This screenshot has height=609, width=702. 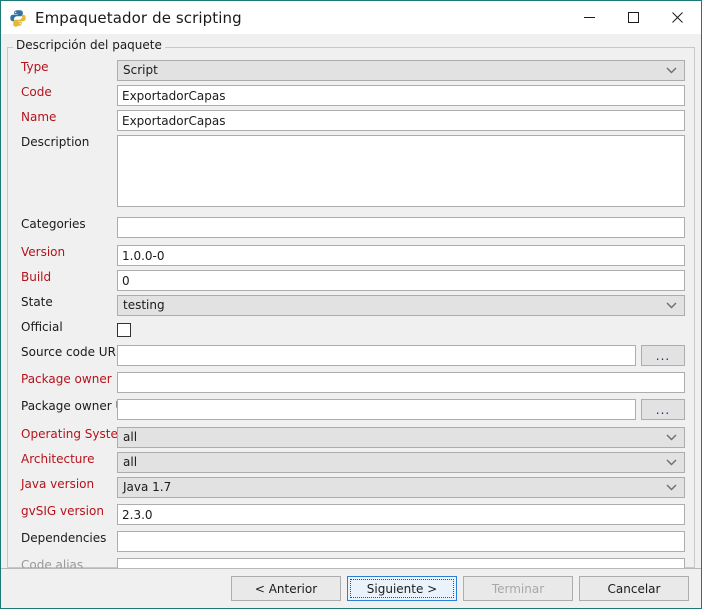 What do you see at coordinates (62, 511) in the screenshot?
I see `label-gvsig-version: gvSIG version` at bounding box center [62, 511].